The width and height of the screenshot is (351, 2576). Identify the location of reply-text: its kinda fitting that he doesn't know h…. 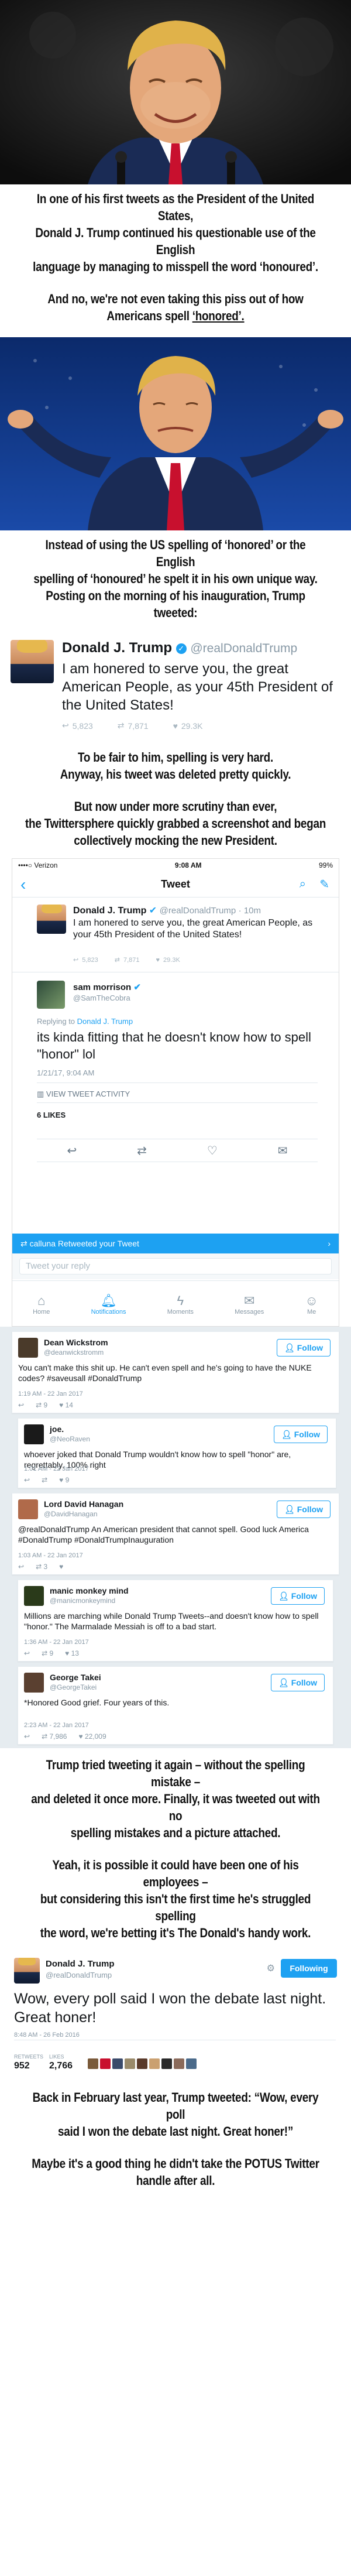
(174, 1045).